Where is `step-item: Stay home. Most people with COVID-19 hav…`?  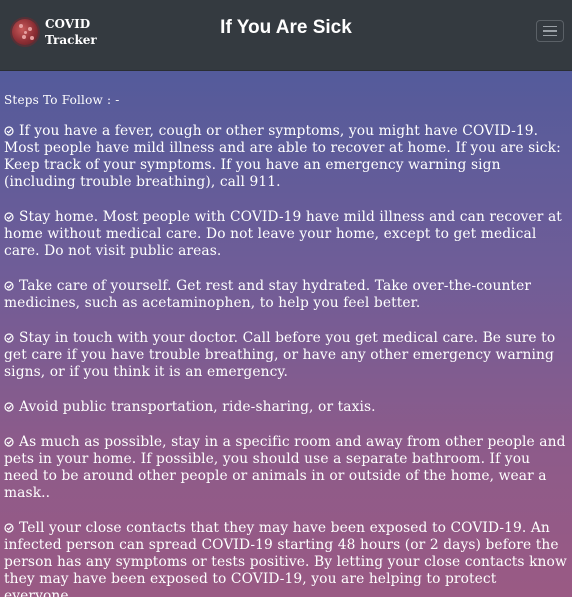 step-item: Stay home. Most people with COVID-19 hav… is located at coordinates (286, 234).